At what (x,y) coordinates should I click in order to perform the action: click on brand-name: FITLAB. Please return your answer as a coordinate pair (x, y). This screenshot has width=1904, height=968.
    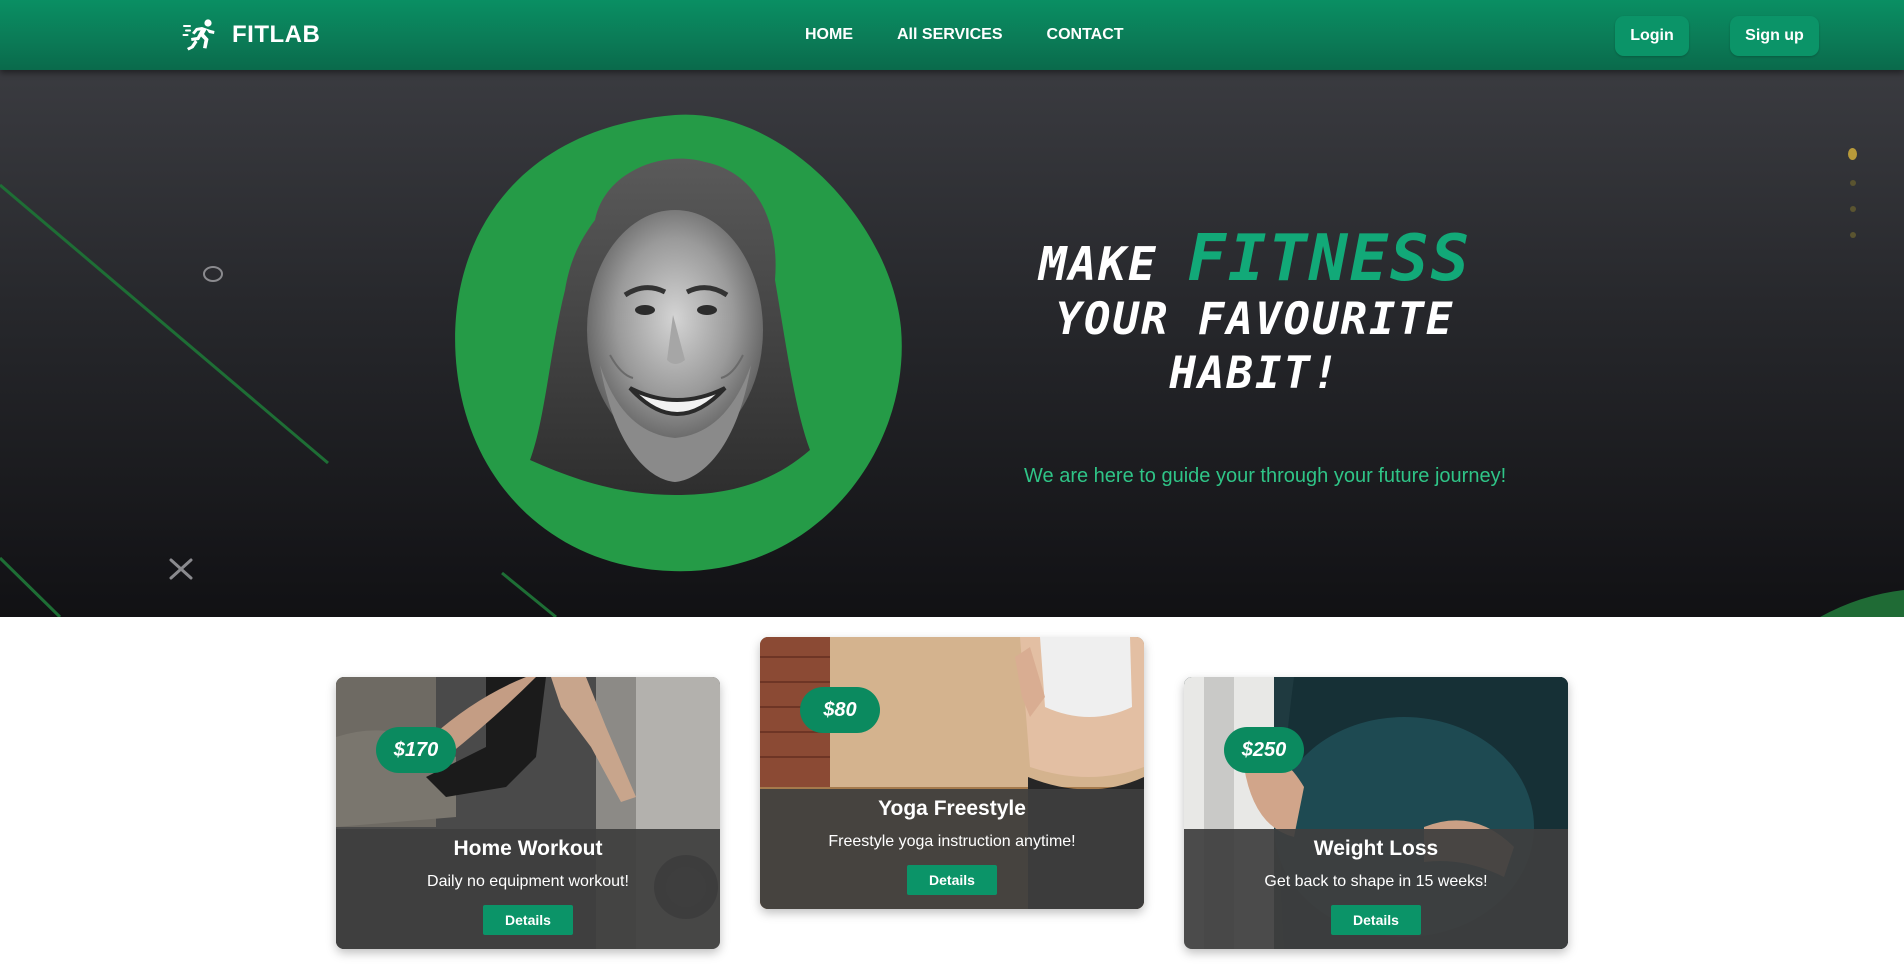
    Looking at the image, I should click on (276, 34).